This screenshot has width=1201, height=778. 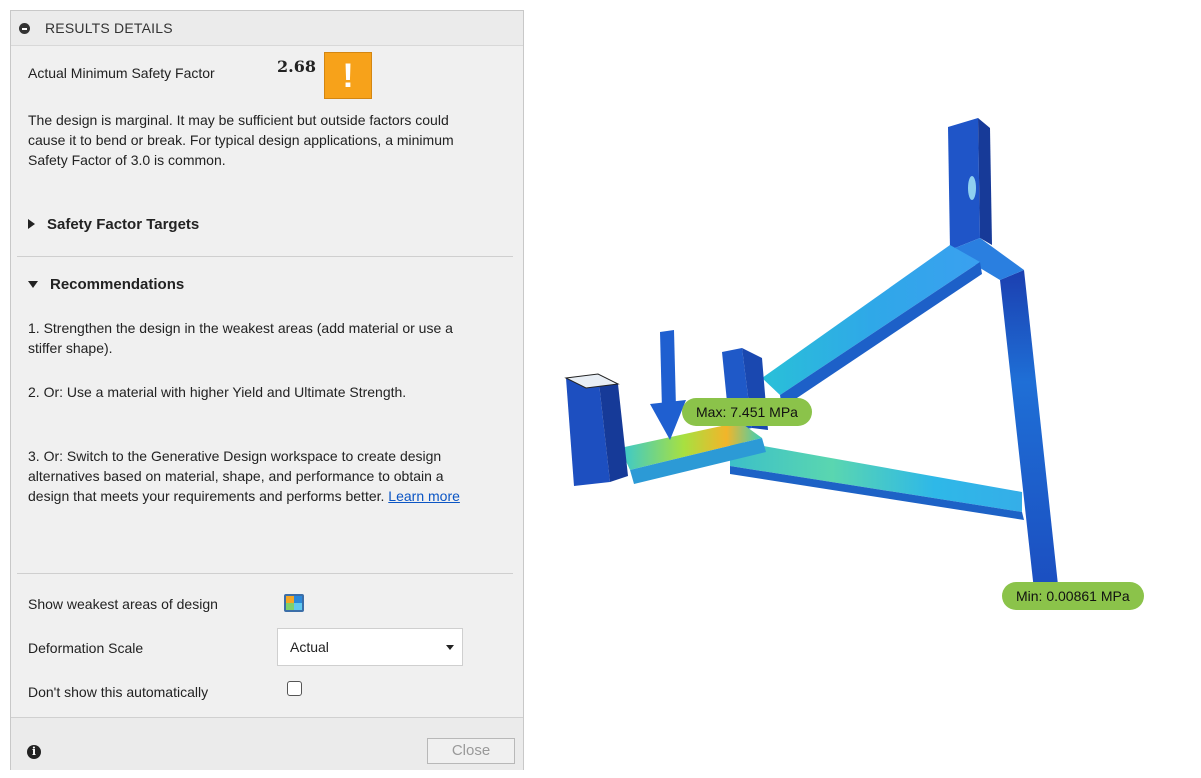 What do you see at coordinates (121, 73) in the screenshot?
I see `safety-factor-label: Actual Minimum Safety Factor` at bounding box center [121, 73].